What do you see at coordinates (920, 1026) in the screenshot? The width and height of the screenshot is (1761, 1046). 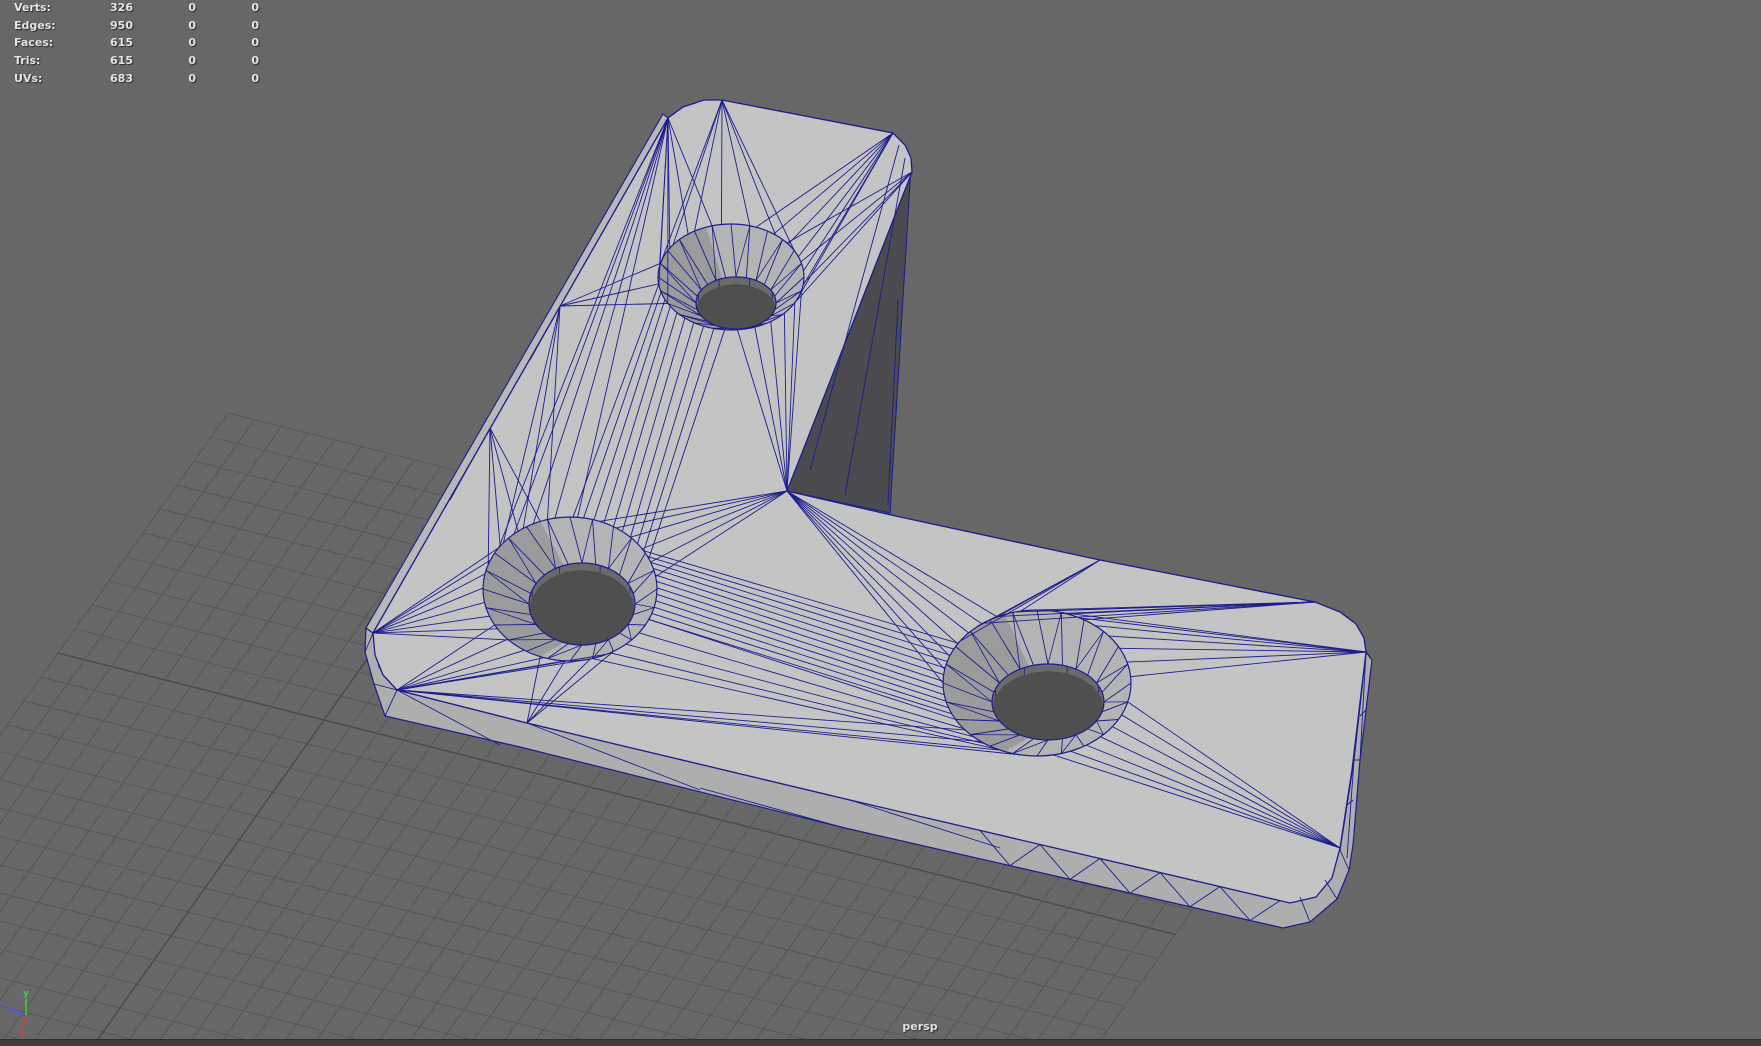 I see `camera-name-label: persp` at bounding box center [920, 1026].